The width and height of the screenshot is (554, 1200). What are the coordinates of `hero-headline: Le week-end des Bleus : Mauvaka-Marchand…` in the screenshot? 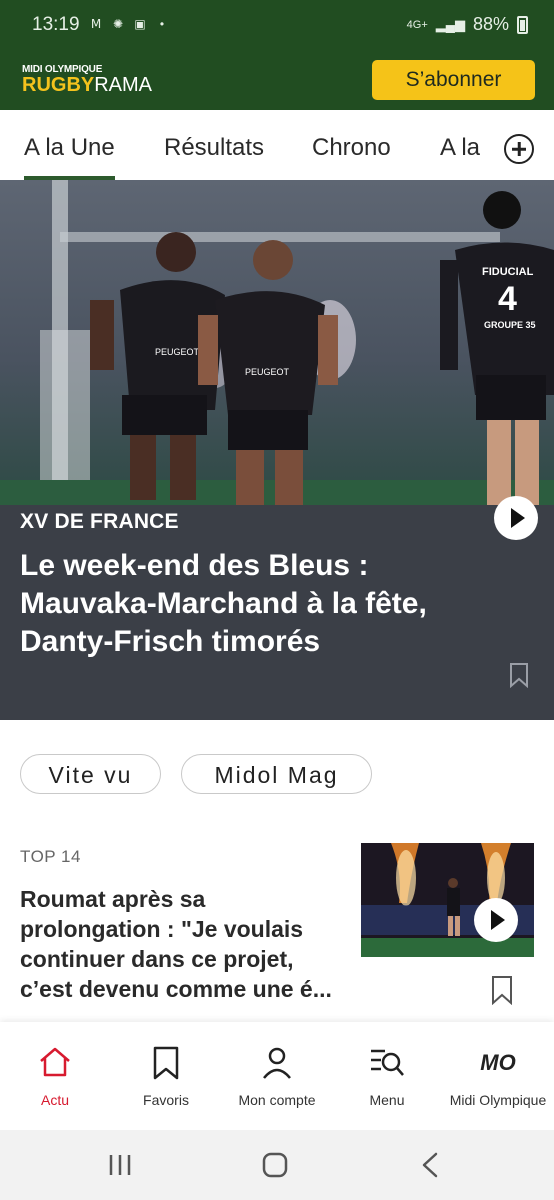 It's located at (255, 604).